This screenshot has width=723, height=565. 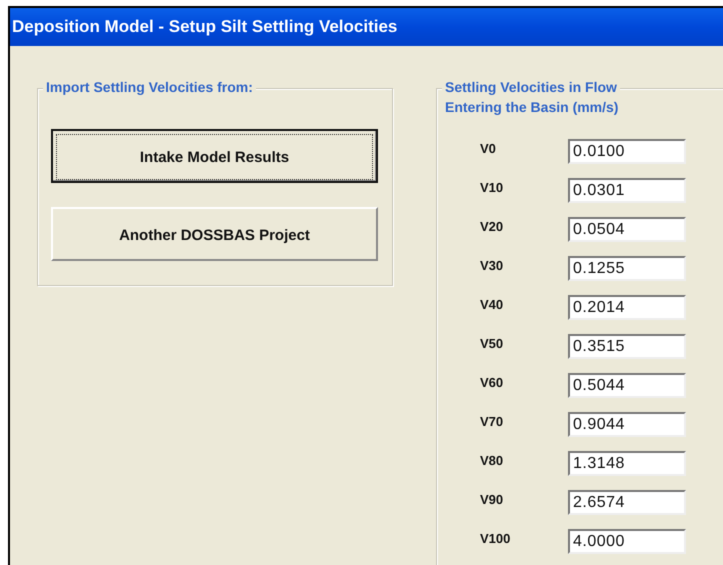 I want to click on velocity-field: 0.2014, so click(x=627, y=307).